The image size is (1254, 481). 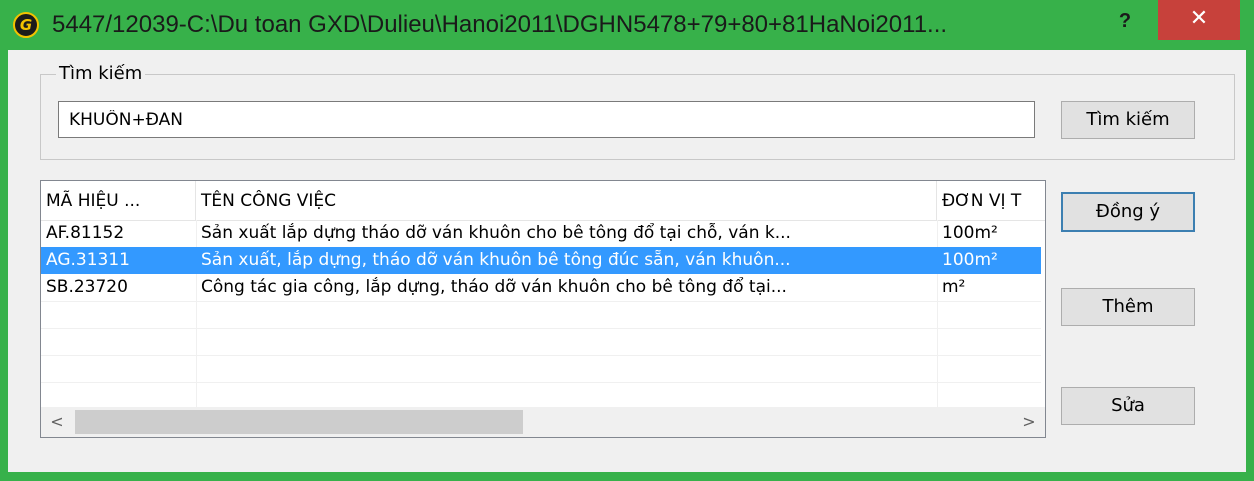 What do you see at coordinates (1128, 212) in the screenshot?
I see `ok-button: Đồng ý` at bounding box center [1128, 212].